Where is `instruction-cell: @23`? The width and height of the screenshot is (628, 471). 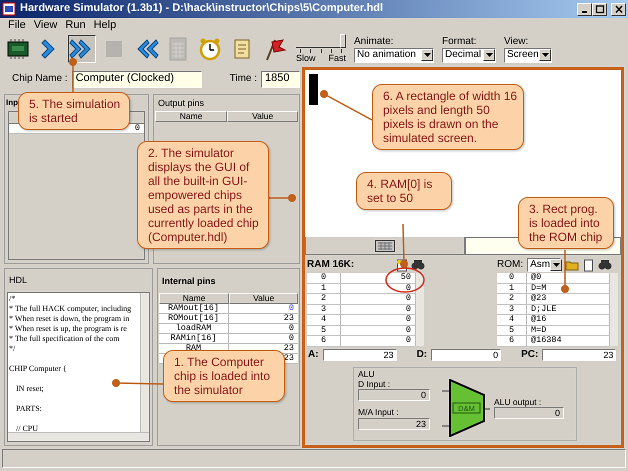
instruction-cell: @23 is located at coordinates (568, 299).